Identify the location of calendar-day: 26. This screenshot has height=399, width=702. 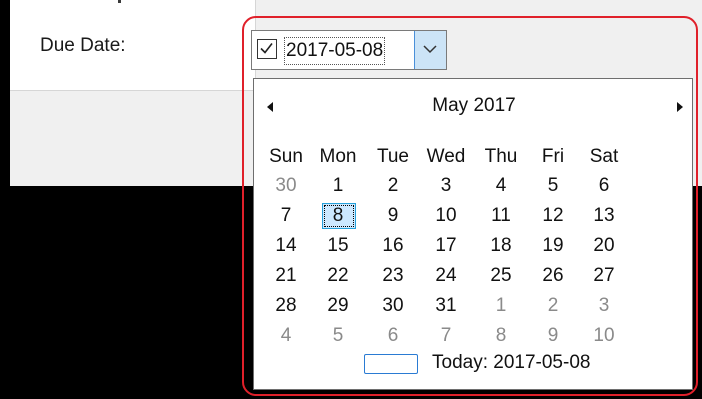
(553, 276).